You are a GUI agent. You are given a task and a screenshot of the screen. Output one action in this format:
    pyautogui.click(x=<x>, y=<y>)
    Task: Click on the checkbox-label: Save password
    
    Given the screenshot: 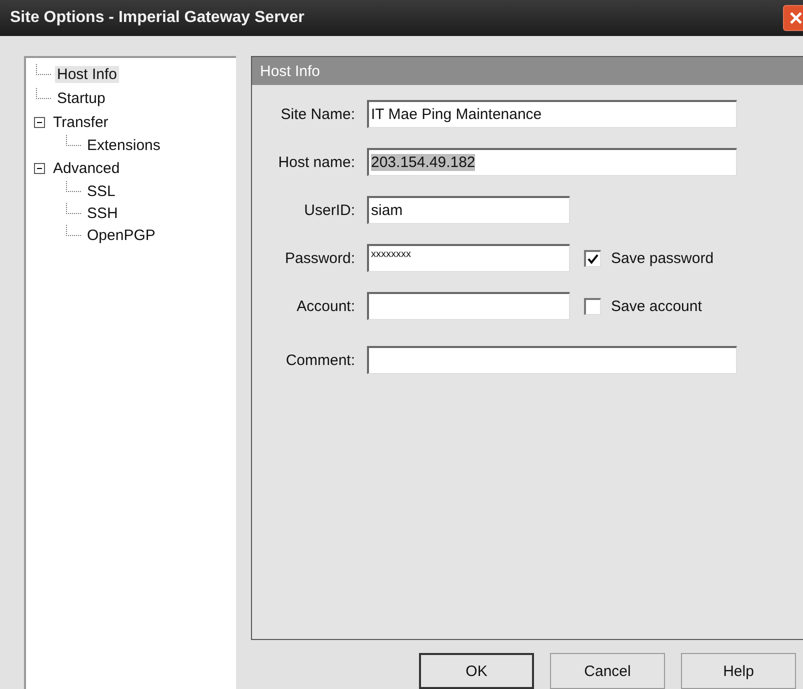 What is the action you would take?
    pyautogui.click(x=662, y=258)
    